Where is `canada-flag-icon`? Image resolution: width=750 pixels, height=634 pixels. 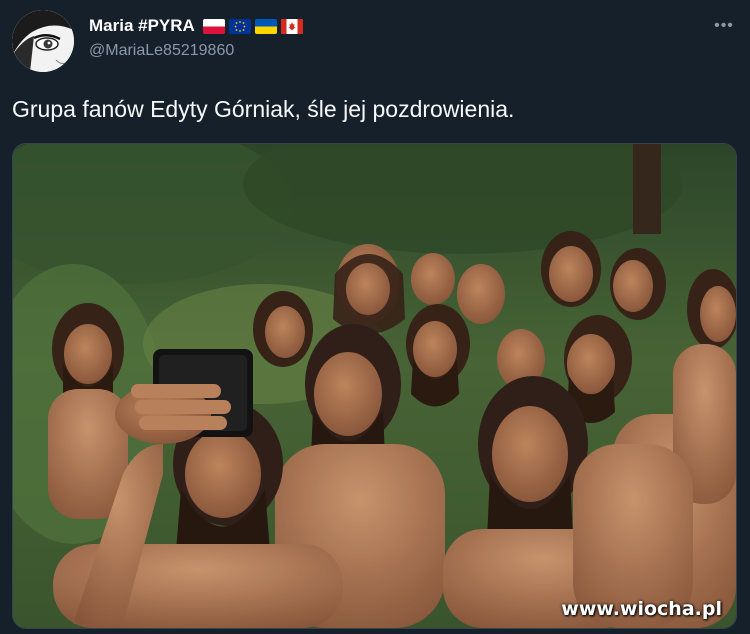 canada-flag-icon is located at coordinates (291, 26).